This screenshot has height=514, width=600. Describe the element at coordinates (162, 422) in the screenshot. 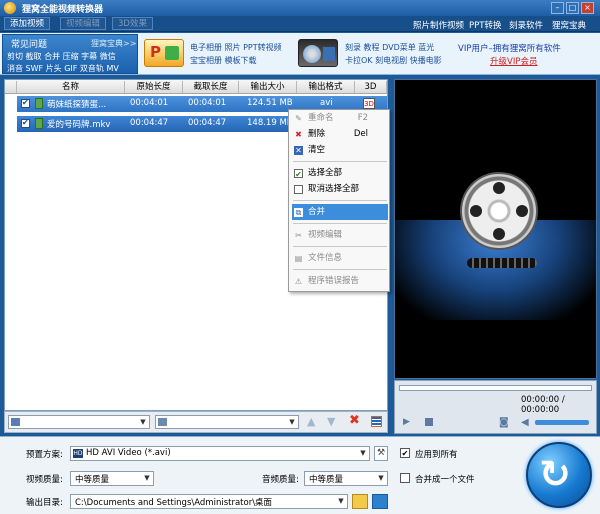

I see `audio-icon` at that location.